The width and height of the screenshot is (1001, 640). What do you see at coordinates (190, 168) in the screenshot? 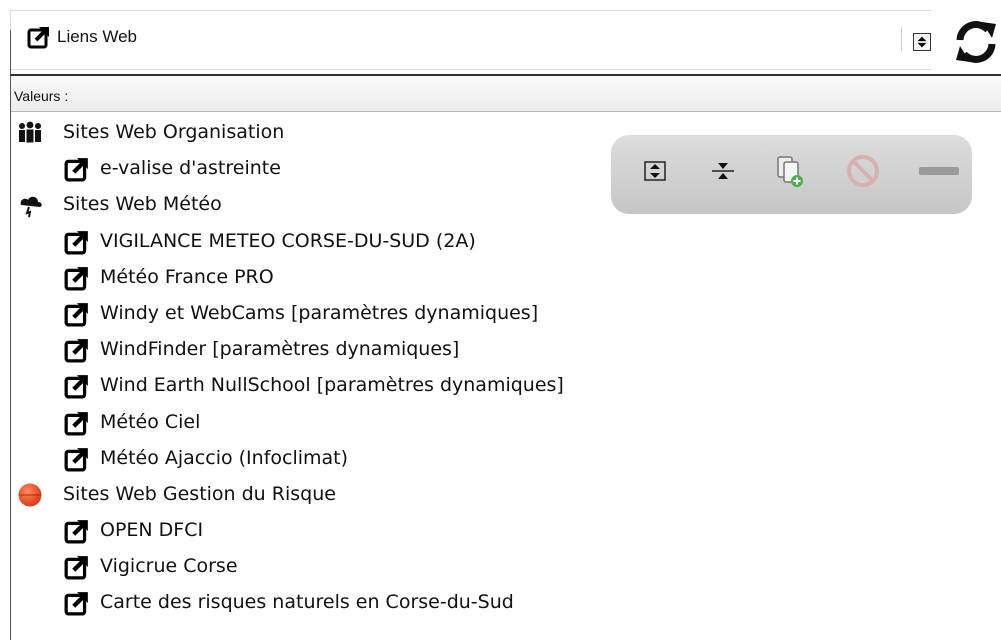
I see `tree-item-label: e-valise d'astreinte` at bounding box center [190, 168].